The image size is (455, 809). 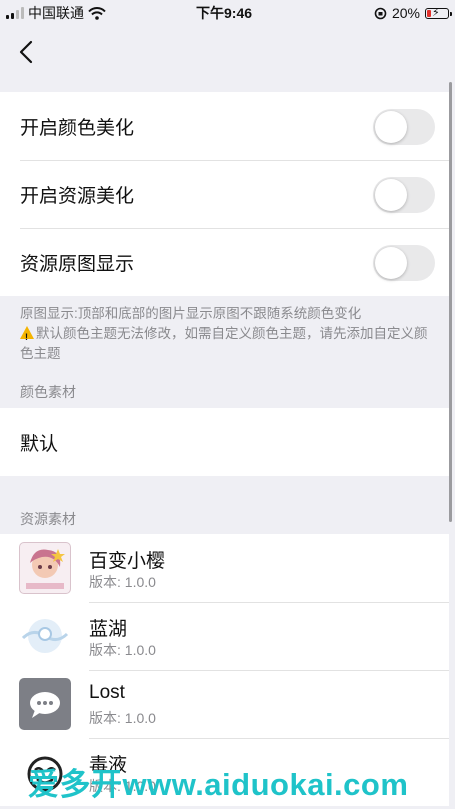 I want to click on resource-beautify-toggle, so click(x=404, y=195).